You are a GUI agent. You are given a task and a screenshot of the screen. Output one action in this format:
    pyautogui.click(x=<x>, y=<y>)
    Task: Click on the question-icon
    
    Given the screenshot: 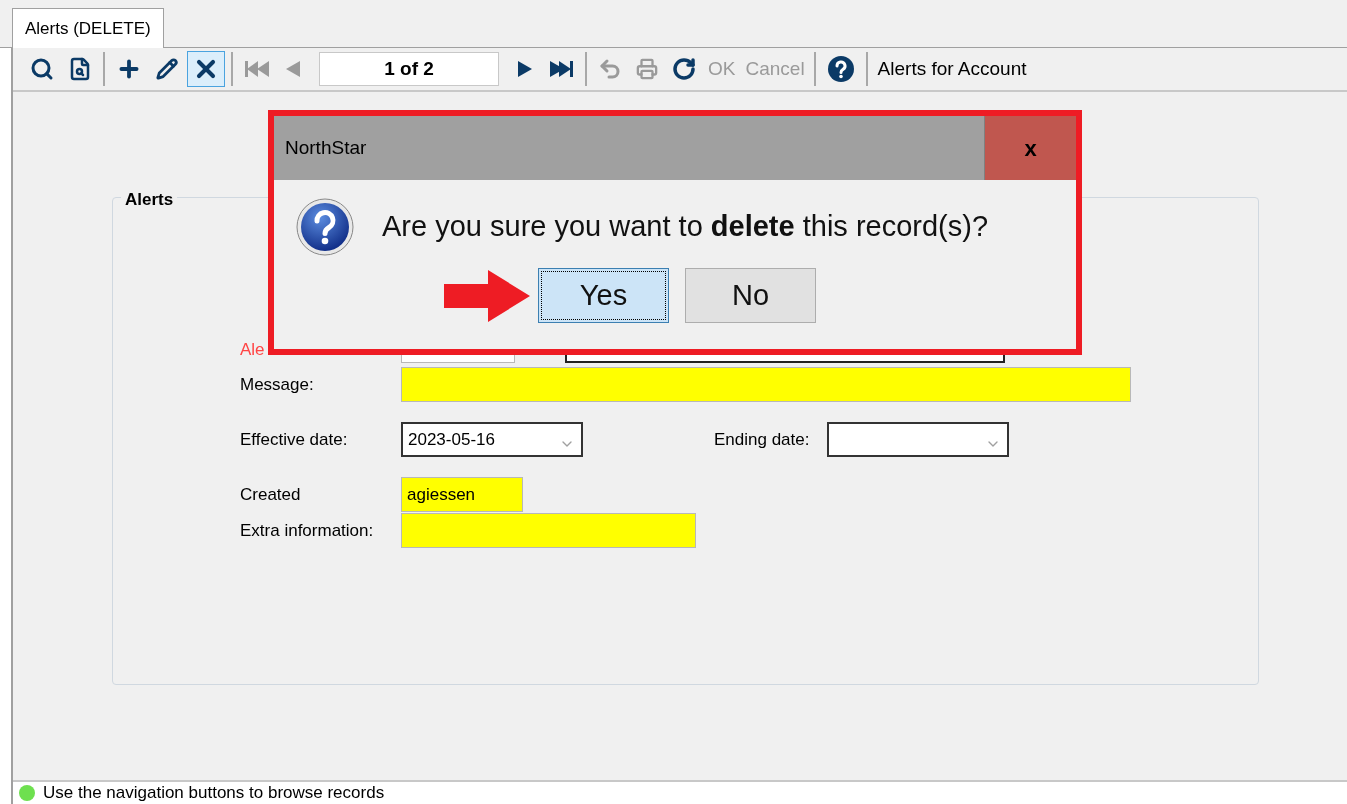 What is the action you would take?
    pyautogui.click(x=325, y=227)
    